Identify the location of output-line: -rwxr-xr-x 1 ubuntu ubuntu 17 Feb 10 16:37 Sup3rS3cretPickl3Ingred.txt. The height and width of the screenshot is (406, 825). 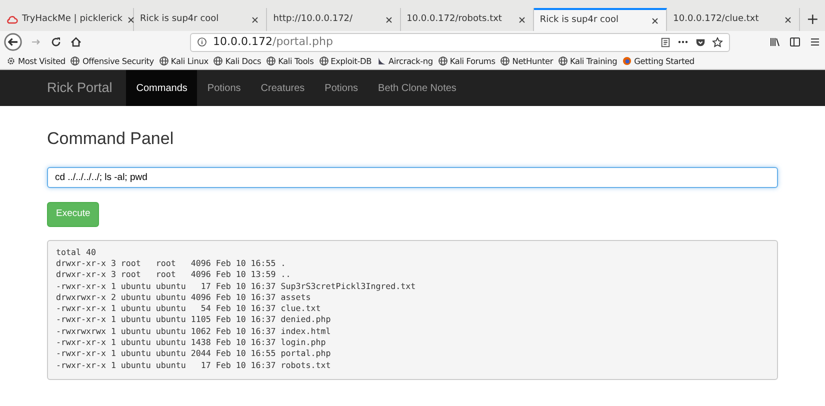
(236, 286).